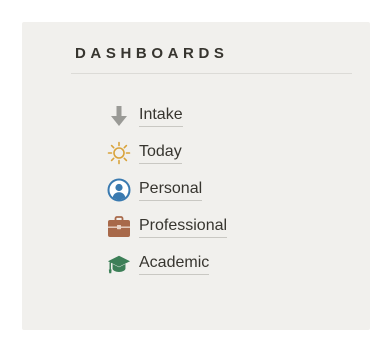 The width and height of the screenshot is (392, 351). What do you see at coordinates (160, 153) in the screenshot?
I see `dashboard-item-label: Today` at bounding box center [160, 153].